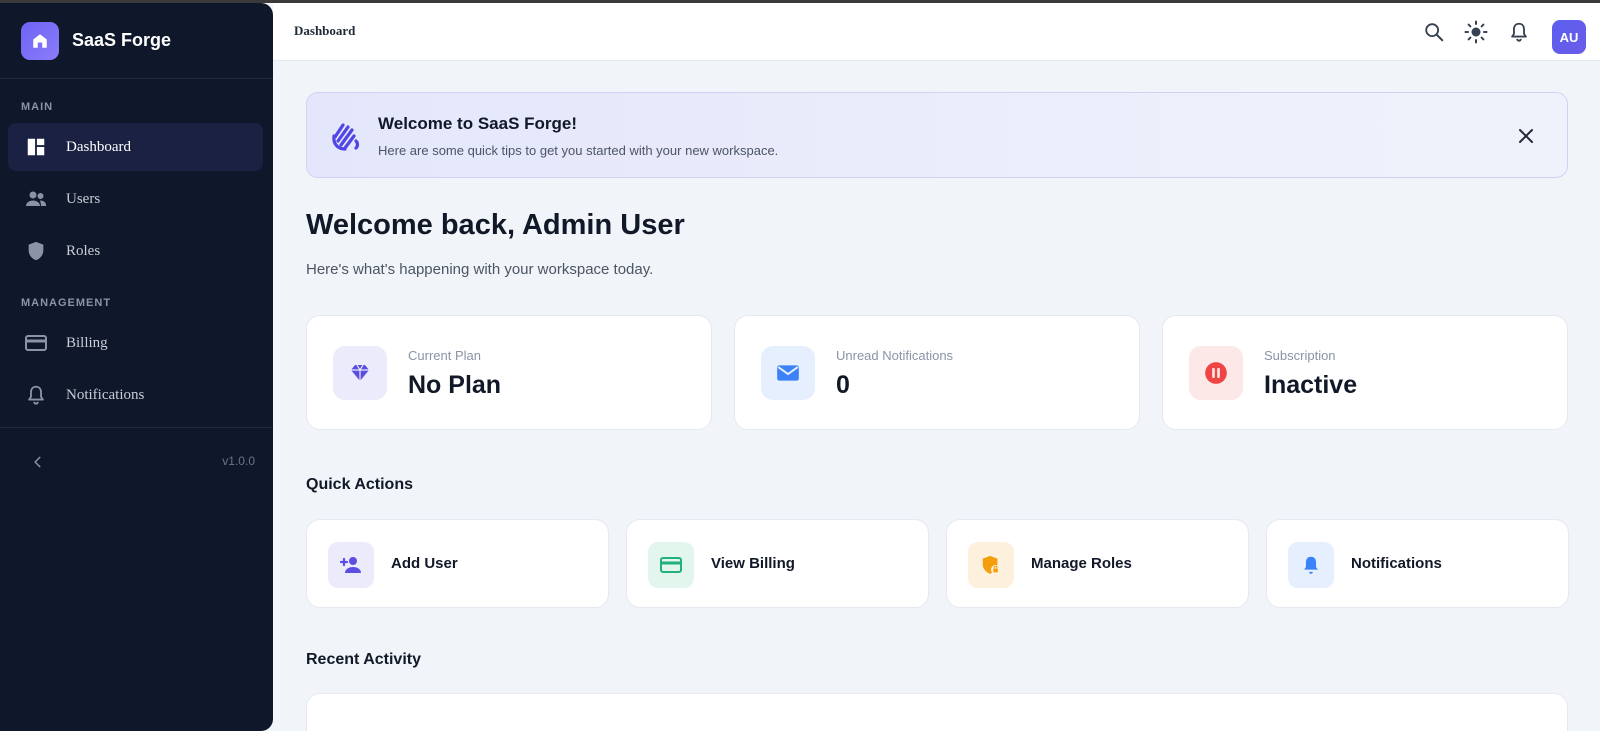 This screenshot has height=731, width=1600. I want to click on waving-hand-icon, so click(346, 136).